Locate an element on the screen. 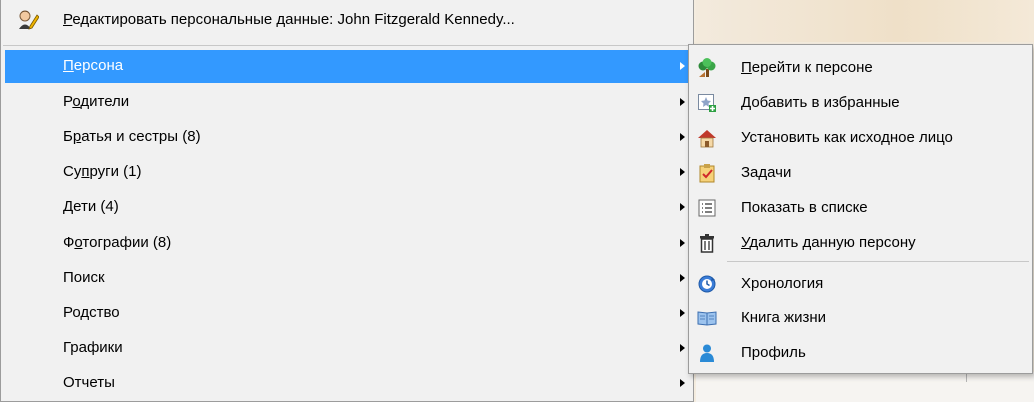 This screenshot has width=1034, height=402. submenu-item-tasks: Задачи is located at coordinates (860, 173).